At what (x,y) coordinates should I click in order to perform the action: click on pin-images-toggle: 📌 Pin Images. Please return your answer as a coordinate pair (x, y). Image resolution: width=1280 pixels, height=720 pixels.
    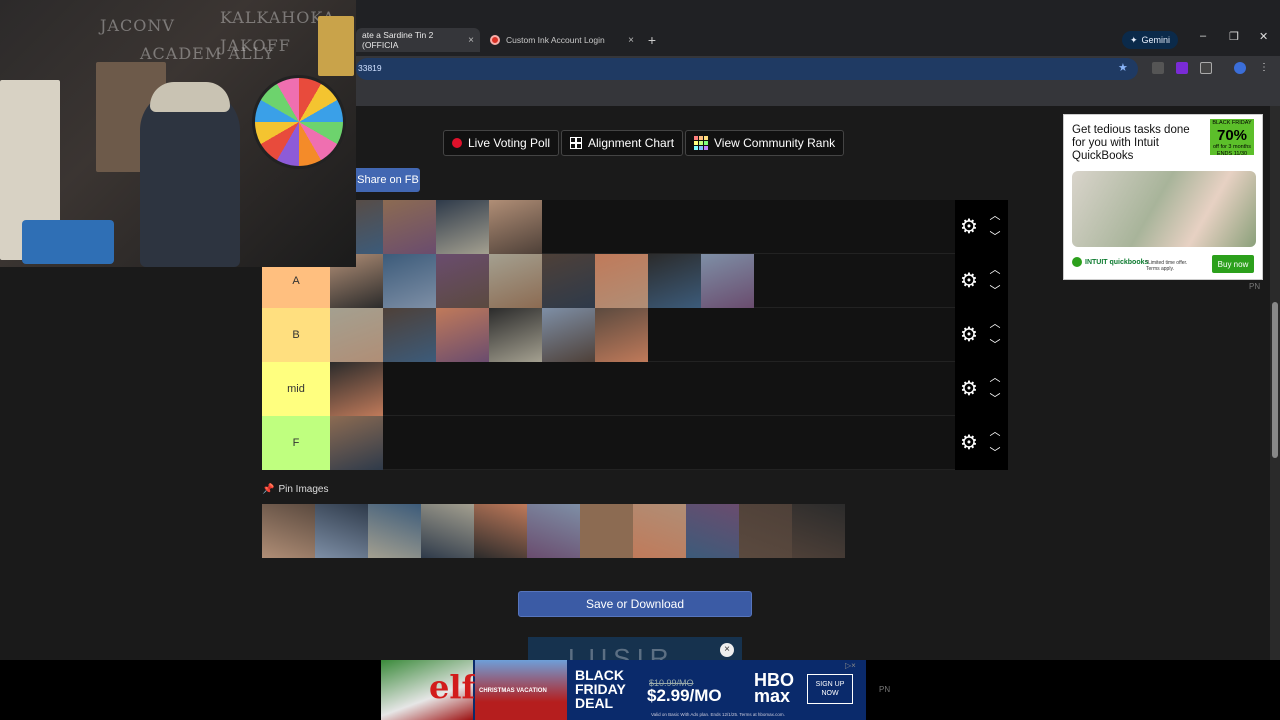
    Looking at the image, I should click on (295, 489).